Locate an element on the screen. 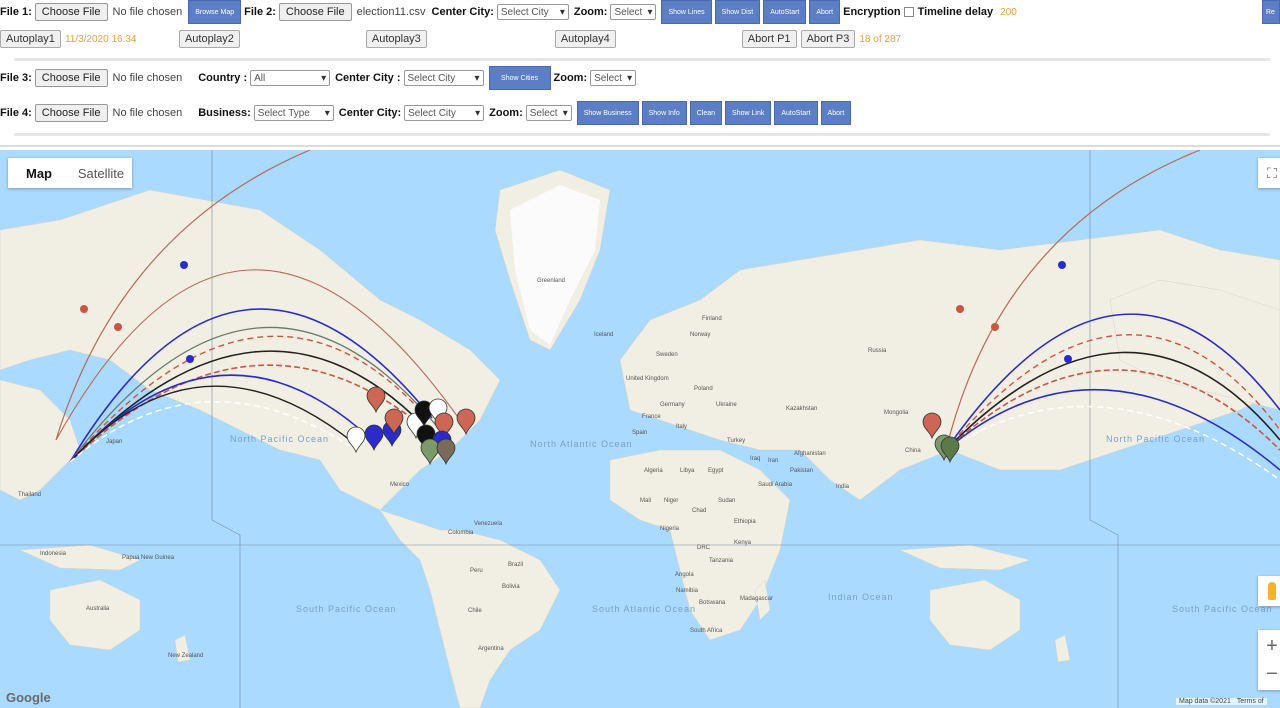 This screenshot has width=1280, height=708. place-label: Chile is located at coordinates (475, 611).